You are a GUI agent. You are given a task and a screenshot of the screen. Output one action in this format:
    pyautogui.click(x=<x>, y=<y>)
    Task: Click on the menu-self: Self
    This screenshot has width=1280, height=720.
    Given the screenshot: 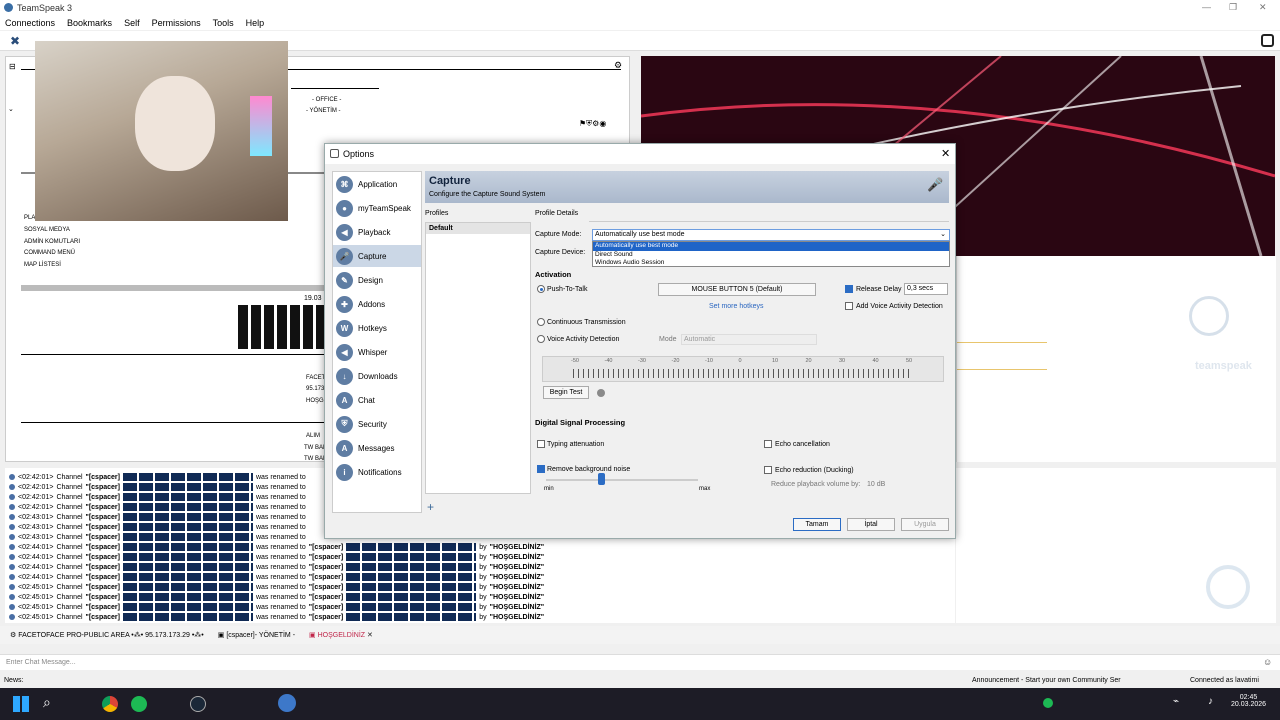 What is the action you would take?
    pyautogui.click(x=132, y=23)
    